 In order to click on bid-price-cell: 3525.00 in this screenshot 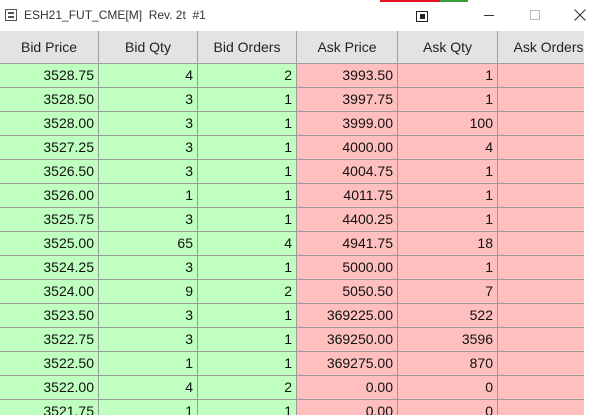, I will do `click(49, 244)`.